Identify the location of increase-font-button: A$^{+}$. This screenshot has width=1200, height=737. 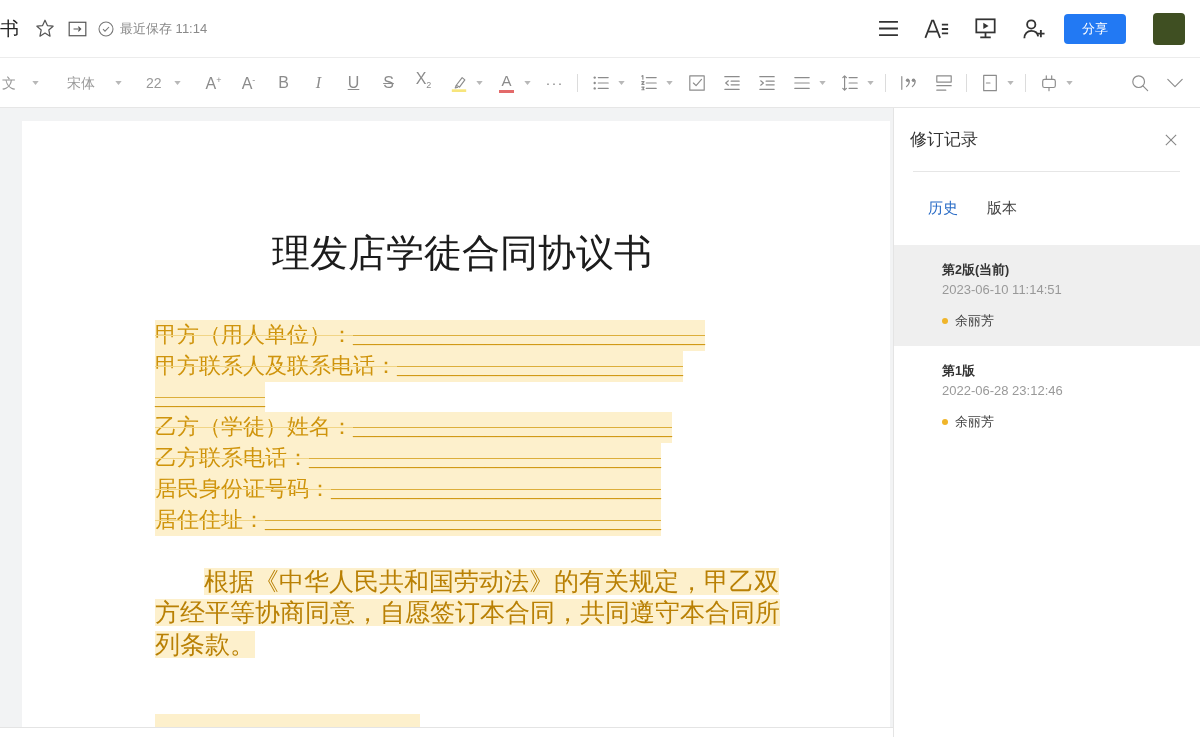
(213, 82).